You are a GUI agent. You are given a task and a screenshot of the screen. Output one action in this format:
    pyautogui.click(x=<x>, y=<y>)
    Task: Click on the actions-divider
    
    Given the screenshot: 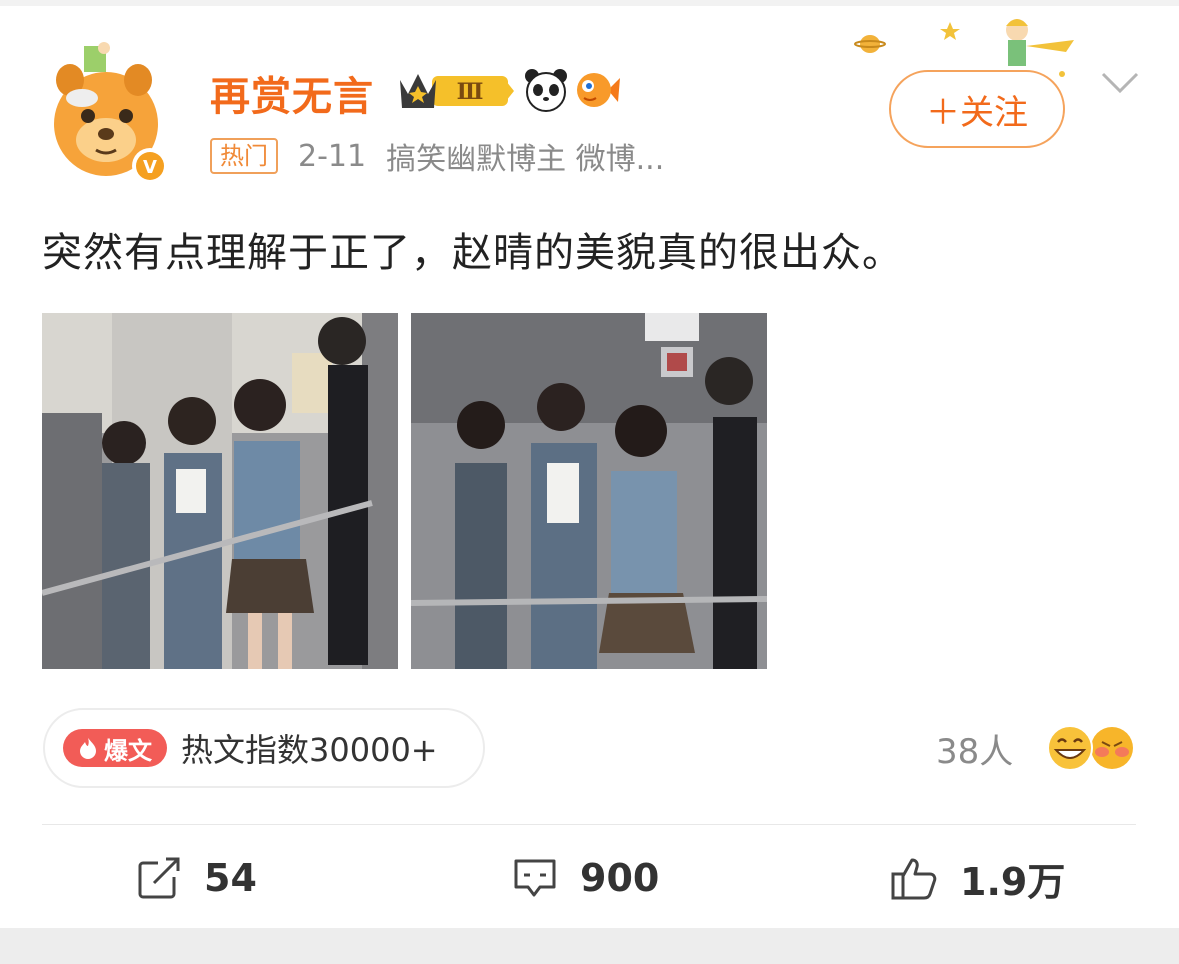 What is the action you would take?
    pyautogui.click(x=589, y=824)
    